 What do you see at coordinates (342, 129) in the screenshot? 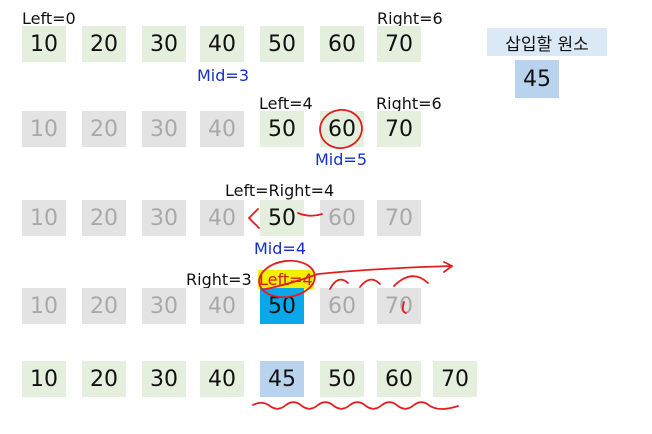
I see `row2-cell-5: 60` at bounding box center [342, 129].